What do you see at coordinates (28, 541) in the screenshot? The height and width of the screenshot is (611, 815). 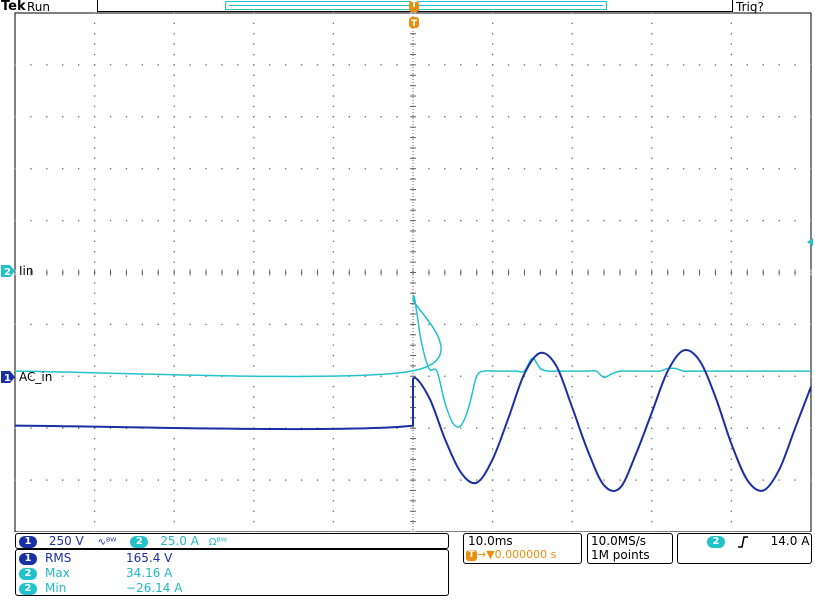 I see `ch1-badge: 1` at bounding box center [28, 541].